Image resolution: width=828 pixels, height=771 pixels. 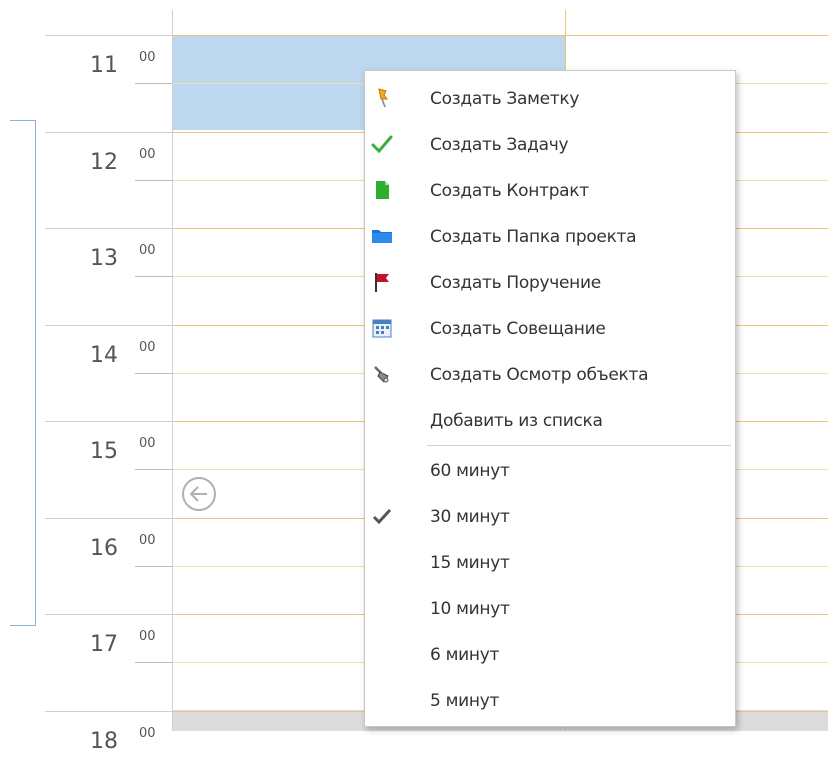 What do you see at coordinates (509, 191) in the screenshot?
I see `menu-item-label: Создать Контракт` at bounding box center [509, 191].